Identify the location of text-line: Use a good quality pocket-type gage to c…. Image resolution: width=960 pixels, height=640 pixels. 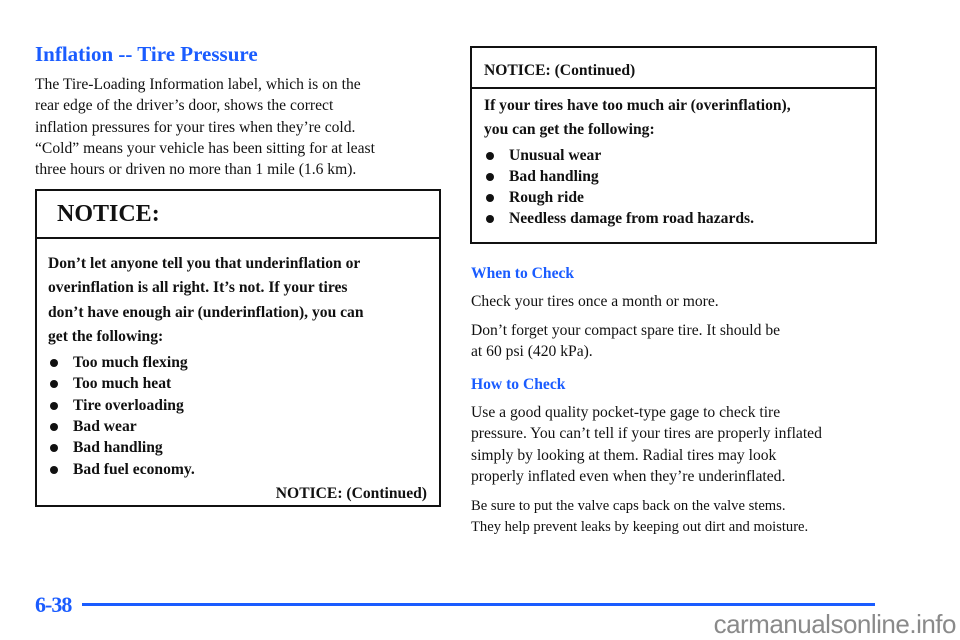
(626, 412).